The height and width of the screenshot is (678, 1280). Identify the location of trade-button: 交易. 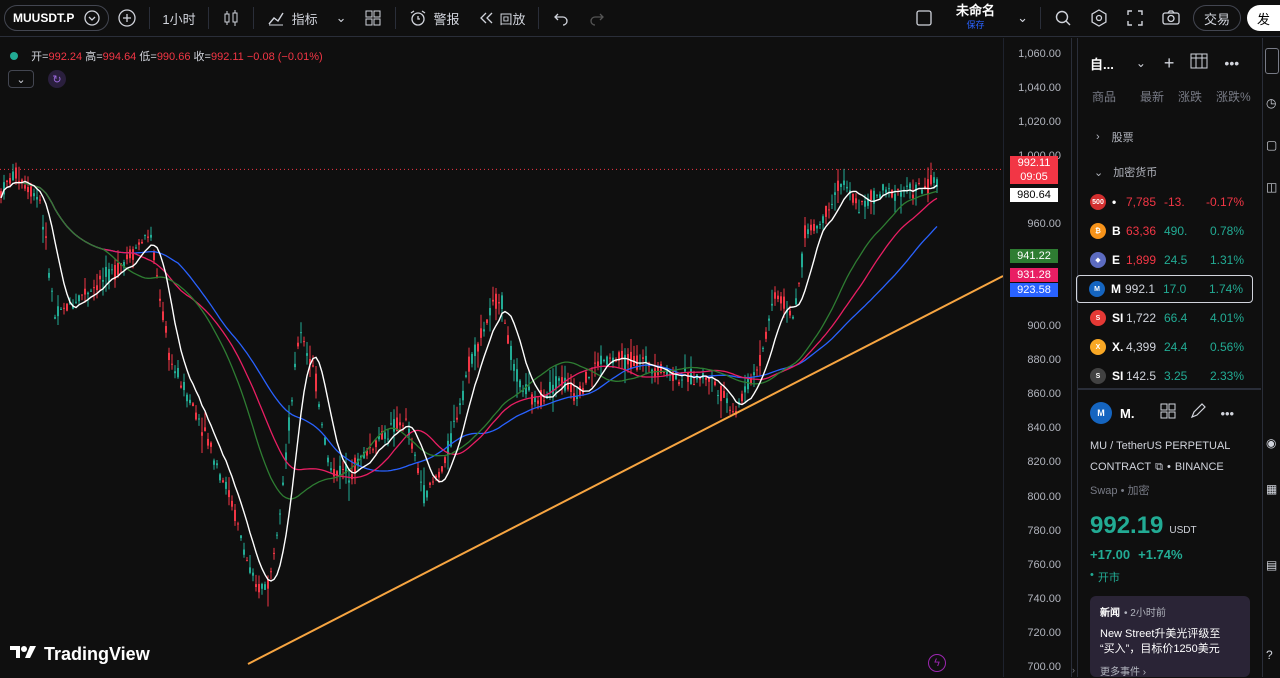
(1216, 18).